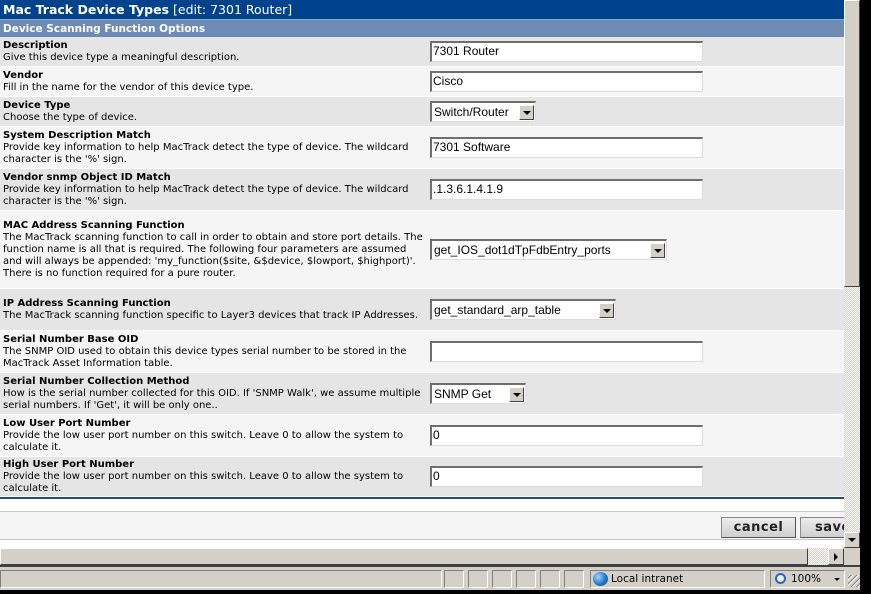 The image size is (871, 594). I want to click on security-zone: Local intranet, so click(677, 579).